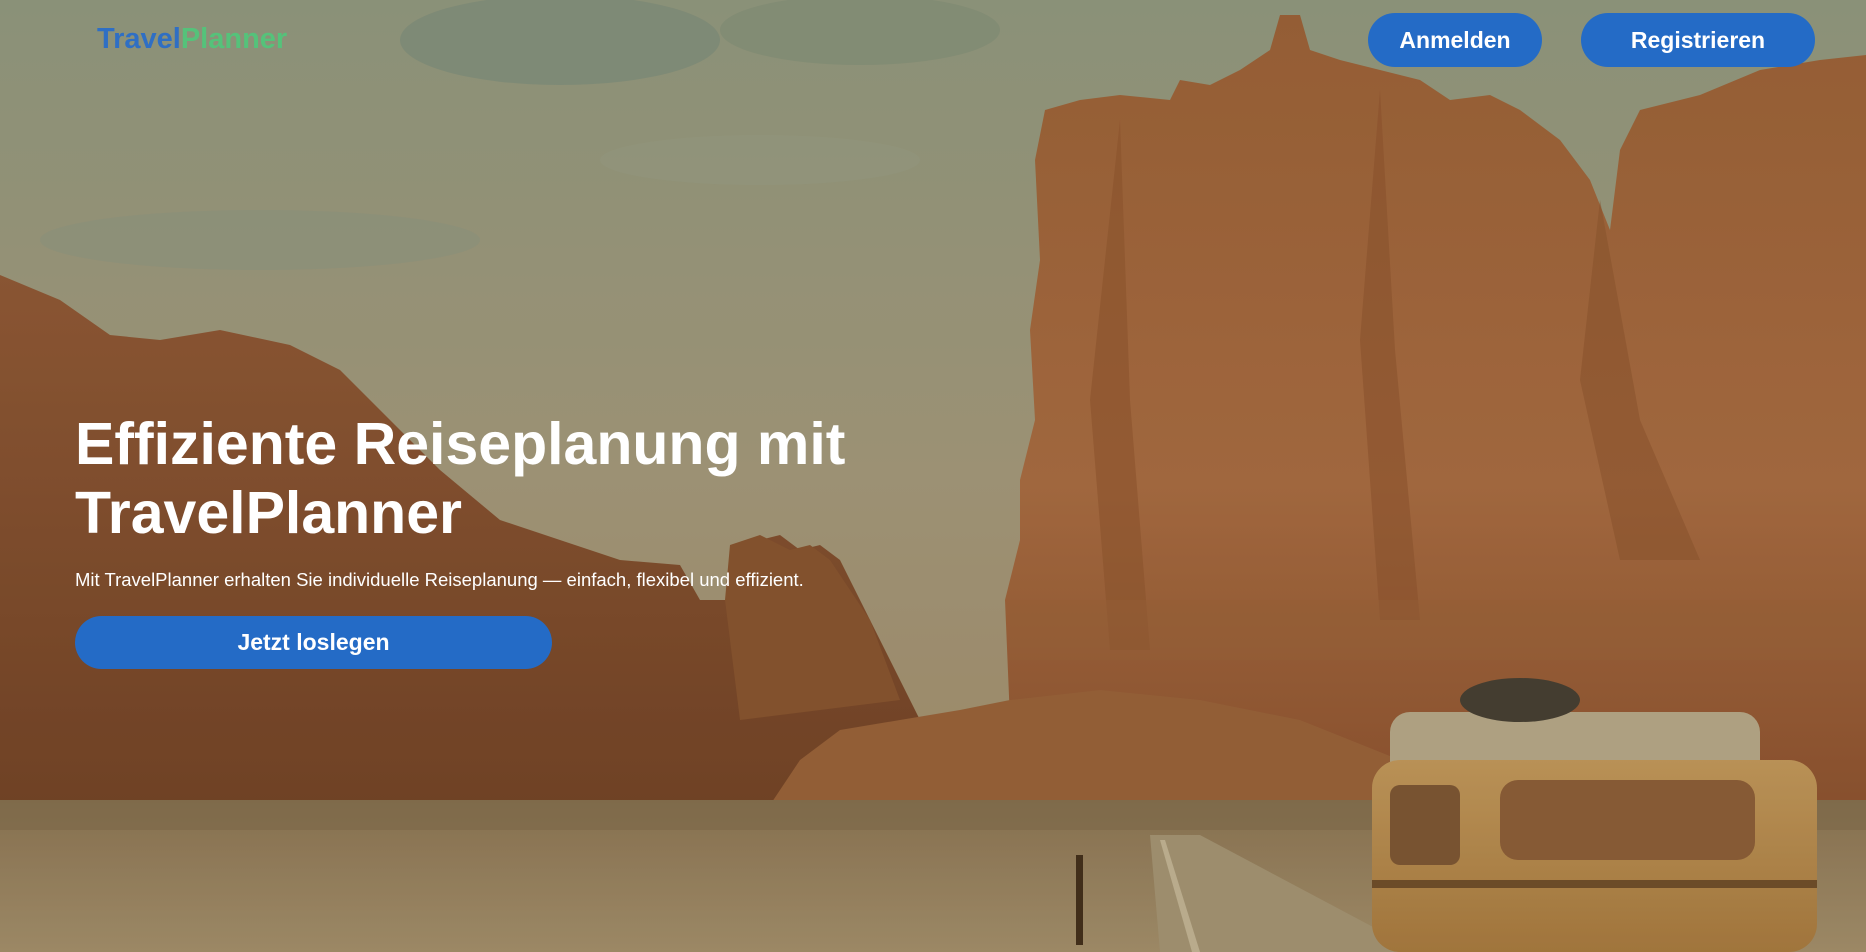  Describe the element at coordinates (234, 39) in the screenshot. I see `logo-text-planner: Planner` at that location.